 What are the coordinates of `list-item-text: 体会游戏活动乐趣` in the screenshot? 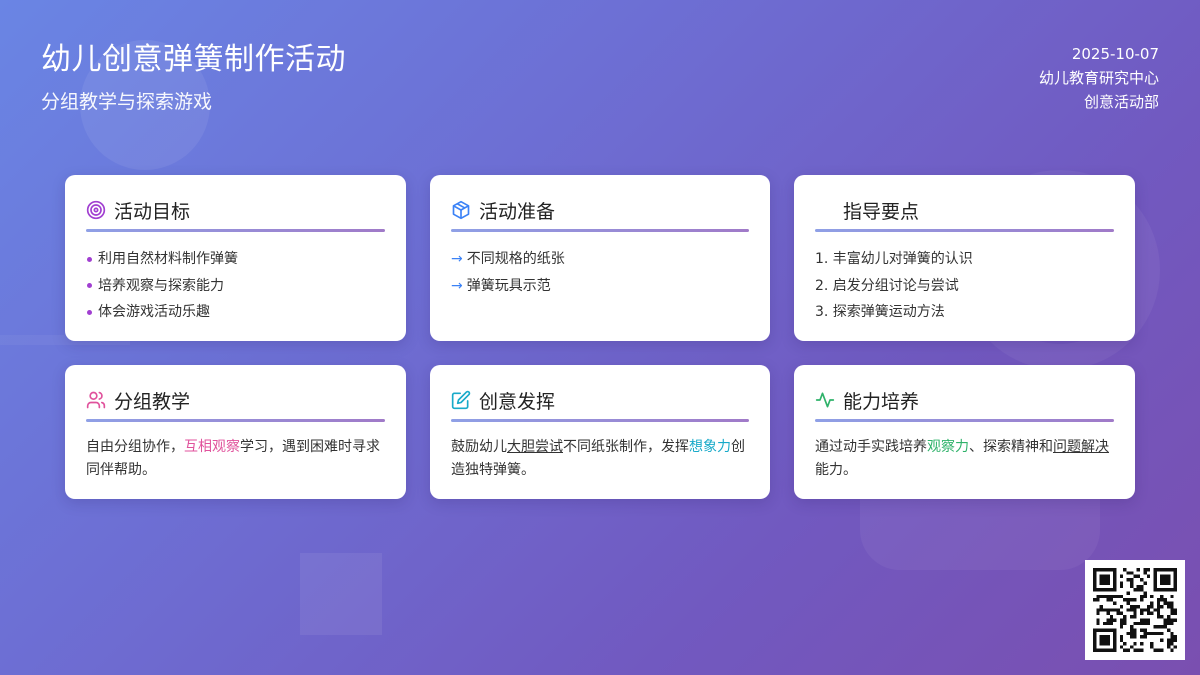 It's located at (154, 312).